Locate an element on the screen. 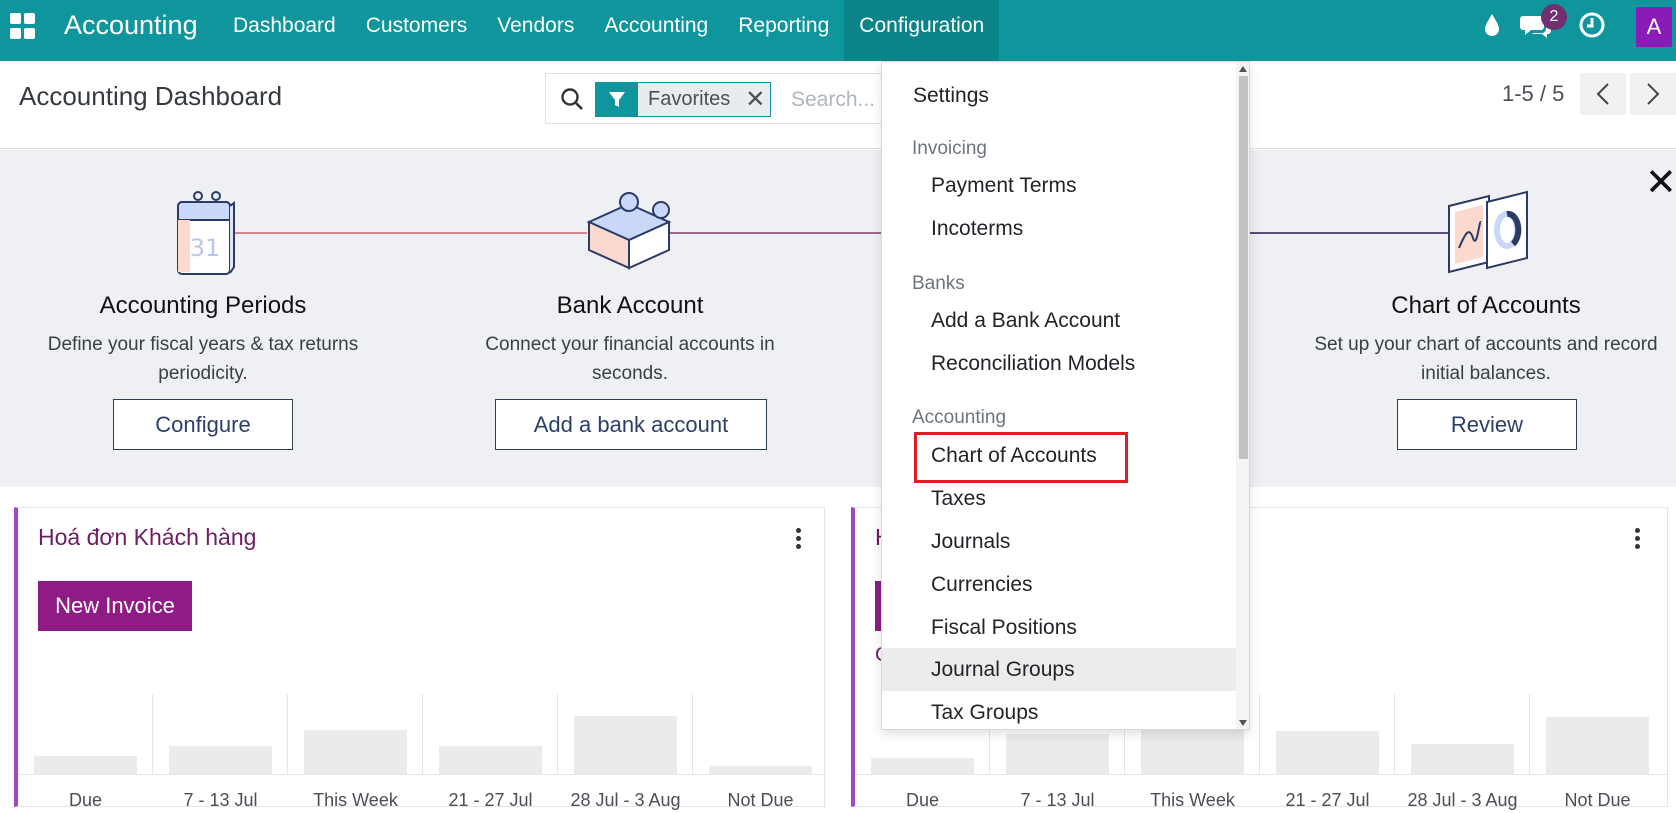 The image size is (1676, 813). search-input is located at coordinates (836, 99).